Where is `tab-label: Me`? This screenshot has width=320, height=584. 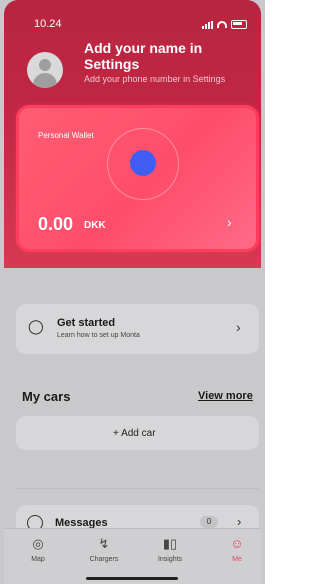 tab-label: Me is located at coordinates (237, 559).